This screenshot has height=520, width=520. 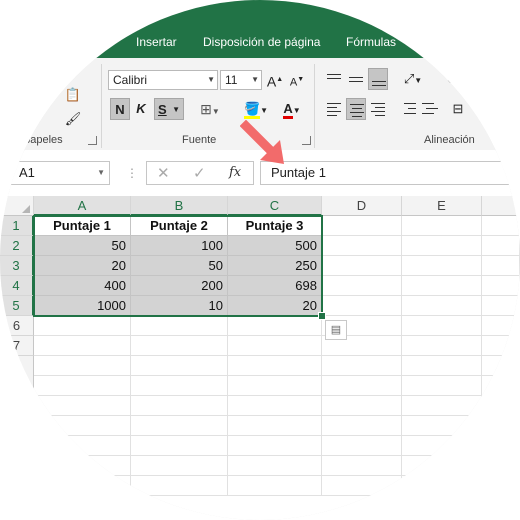 What do you see at coordinates (362, 226) in the screenshot?
I see `cell-d1` at bounding box center [362, 226].